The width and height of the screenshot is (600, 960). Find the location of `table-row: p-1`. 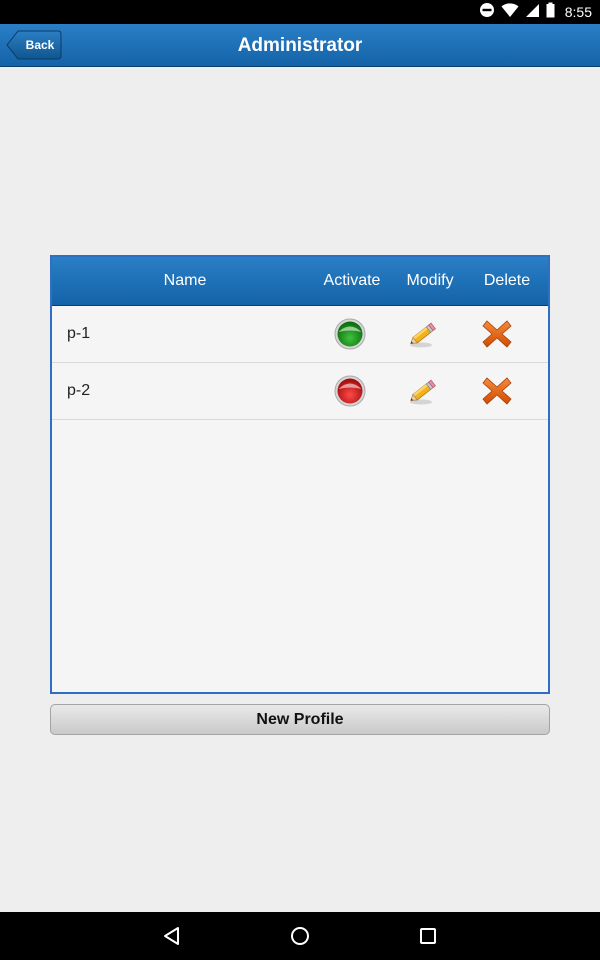

table-row: p-1 is located at coordinates (300, 334).